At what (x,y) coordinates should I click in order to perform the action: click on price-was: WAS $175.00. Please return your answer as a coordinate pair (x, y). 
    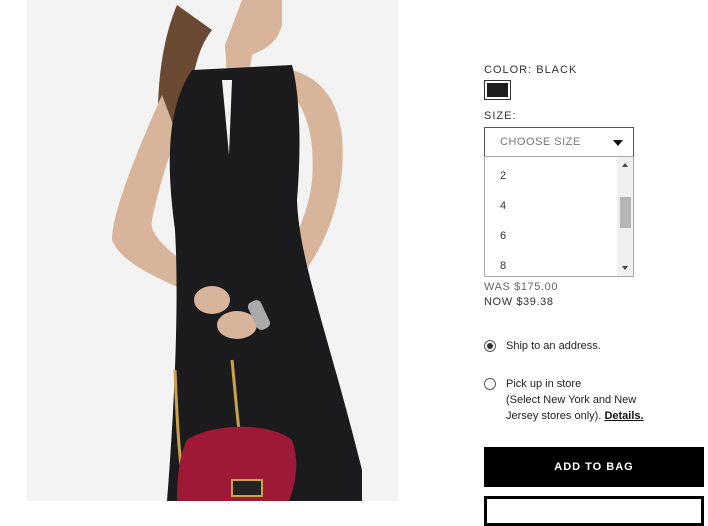
    Looking at the image, I should click on (521, 287).